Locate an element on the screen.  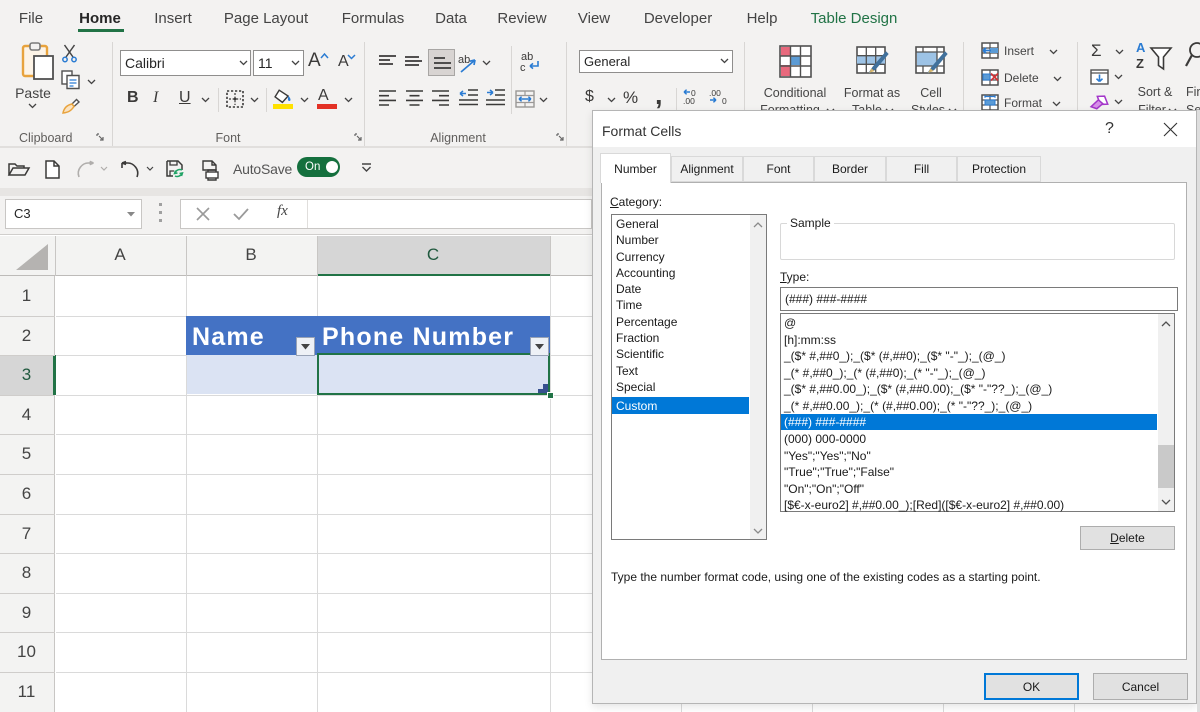
svg-text: 0 is located at coordinates (724, 101).